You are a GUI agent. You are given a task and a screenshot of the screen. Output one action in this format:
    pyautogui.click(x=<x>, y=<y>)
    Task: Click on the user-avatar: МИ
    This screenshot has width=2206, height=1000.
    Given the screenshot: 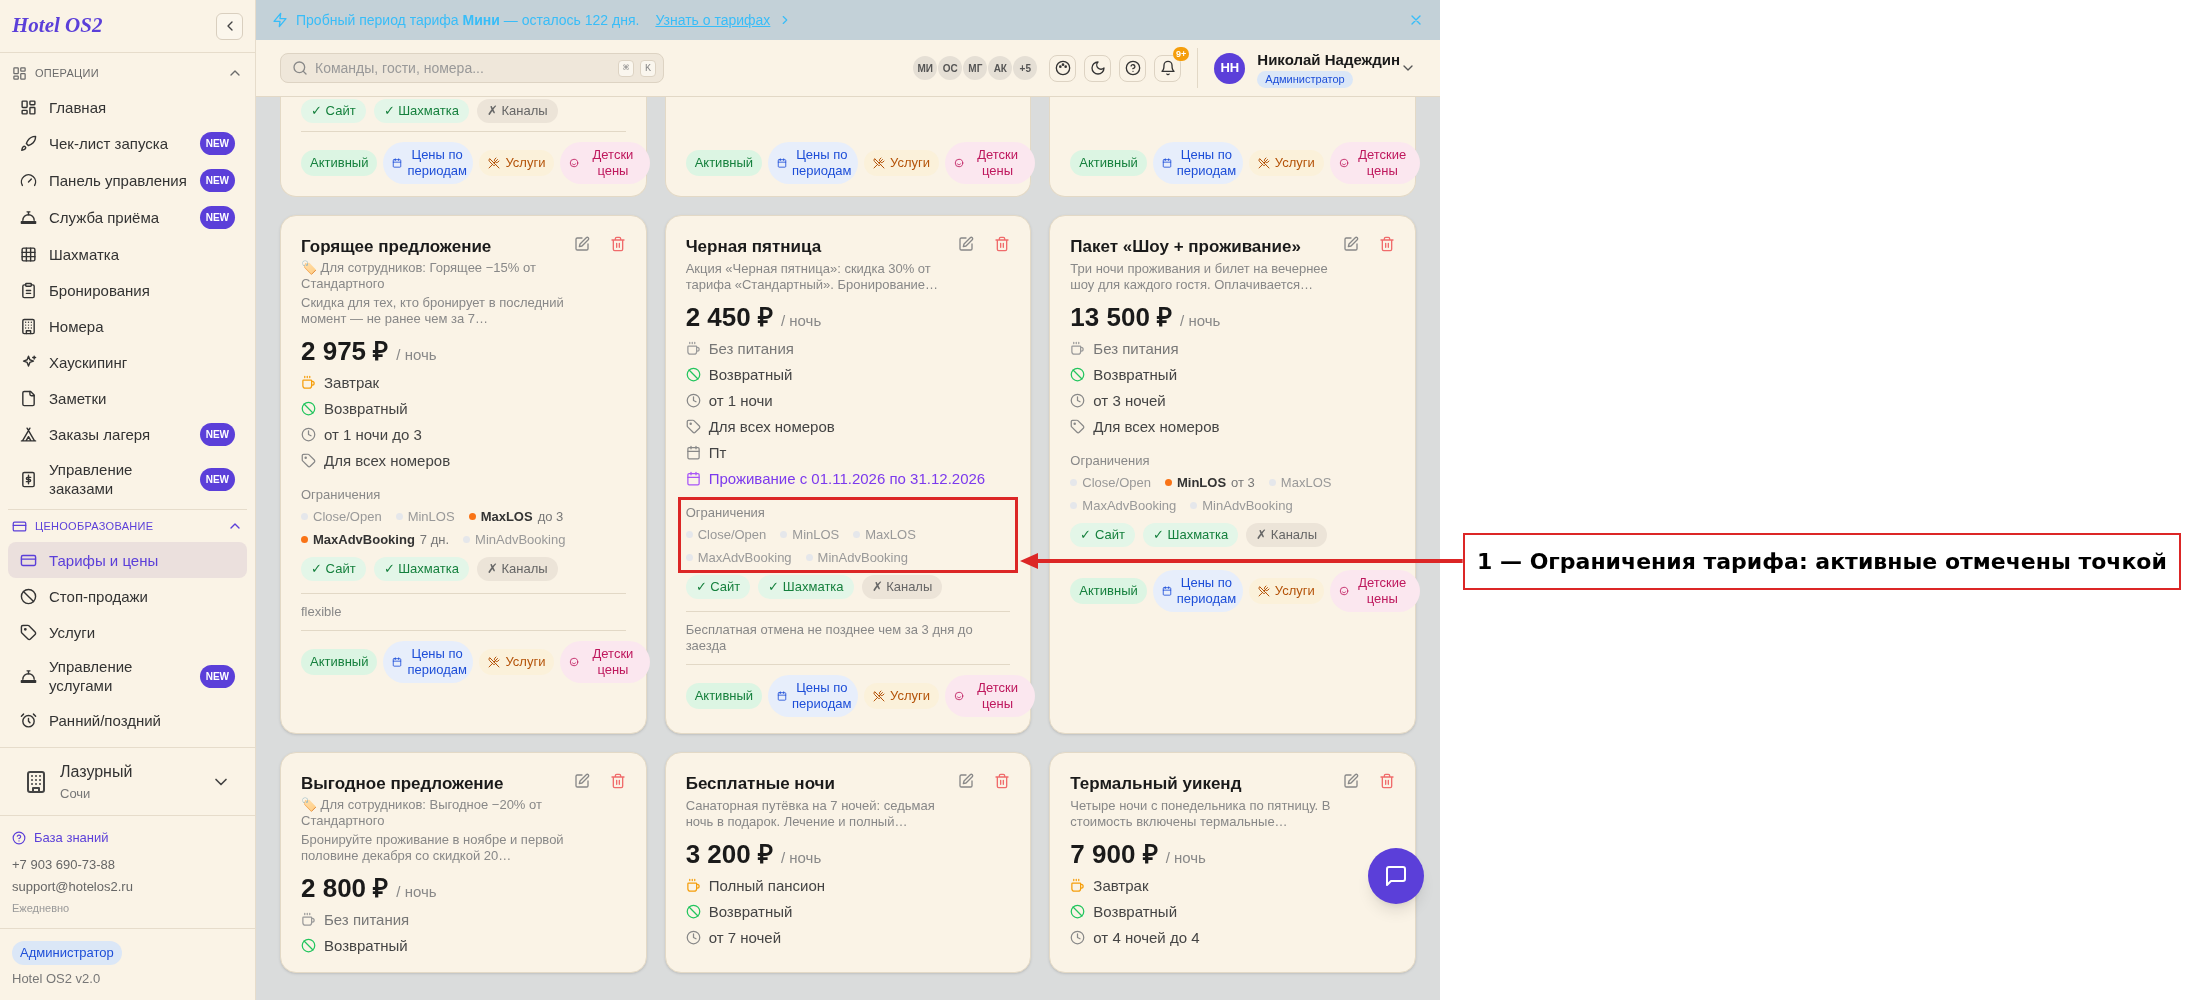 What is the action you would take?
    pyautogui.click(x=925, y=68)
    